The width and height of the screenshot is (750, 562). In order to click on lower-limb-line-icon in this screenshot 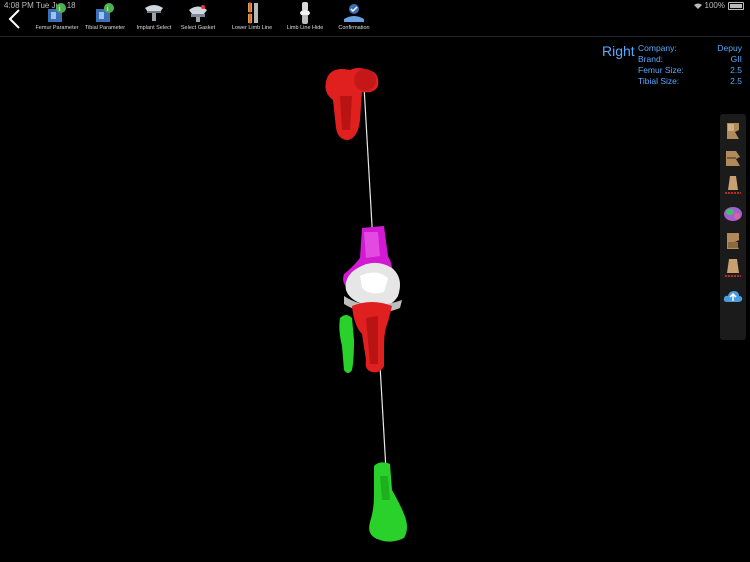, I will do `click(253, 13)`.